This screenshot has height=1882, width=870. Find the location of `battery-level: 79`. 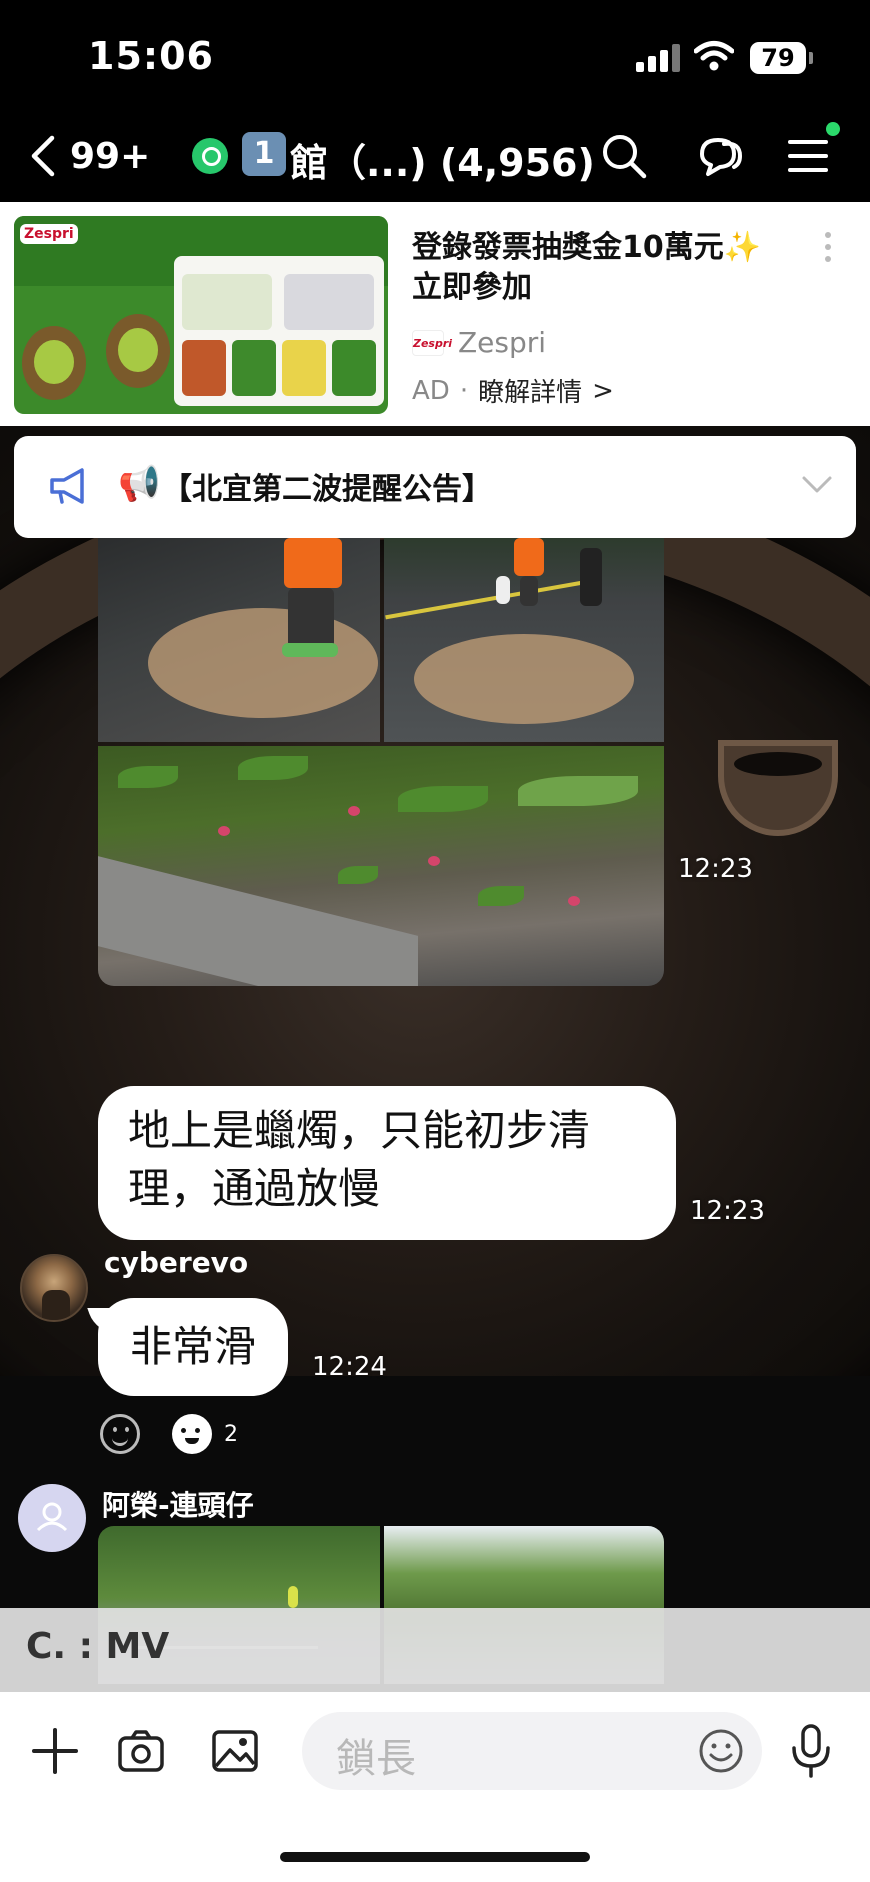

battery-level: 79 is located at coordinates (778, 58).